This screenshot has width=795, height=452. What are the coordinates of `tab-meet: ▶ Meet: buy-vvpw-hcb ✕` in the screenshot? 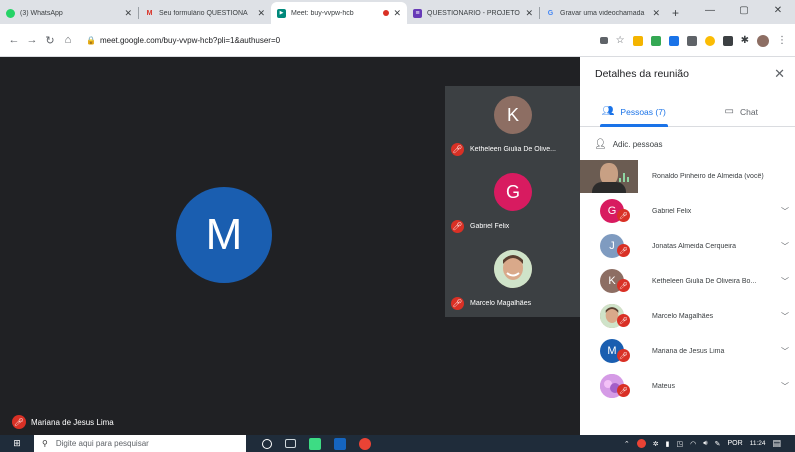 It's located at (339, 13).